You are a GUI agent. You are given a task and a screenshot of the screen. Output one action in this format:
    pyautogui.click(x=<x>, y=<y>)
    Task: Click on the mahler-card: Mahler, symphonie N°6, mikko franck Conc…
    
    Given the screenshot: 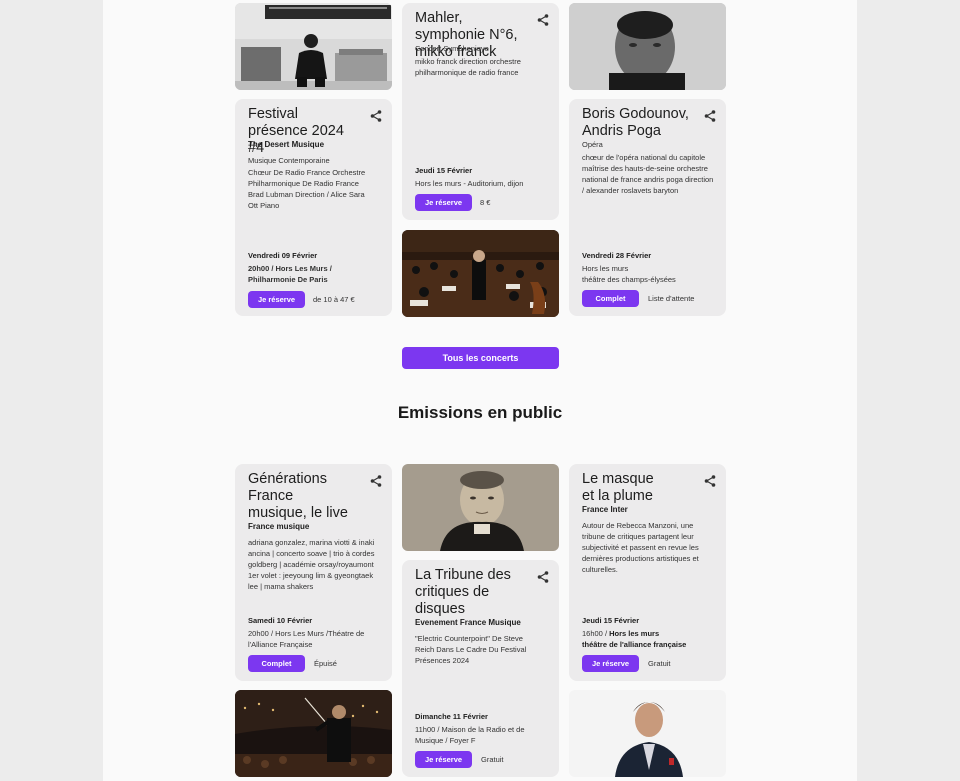 What is the action you would take?
    pyautogui.click(x=480, y=111)
    